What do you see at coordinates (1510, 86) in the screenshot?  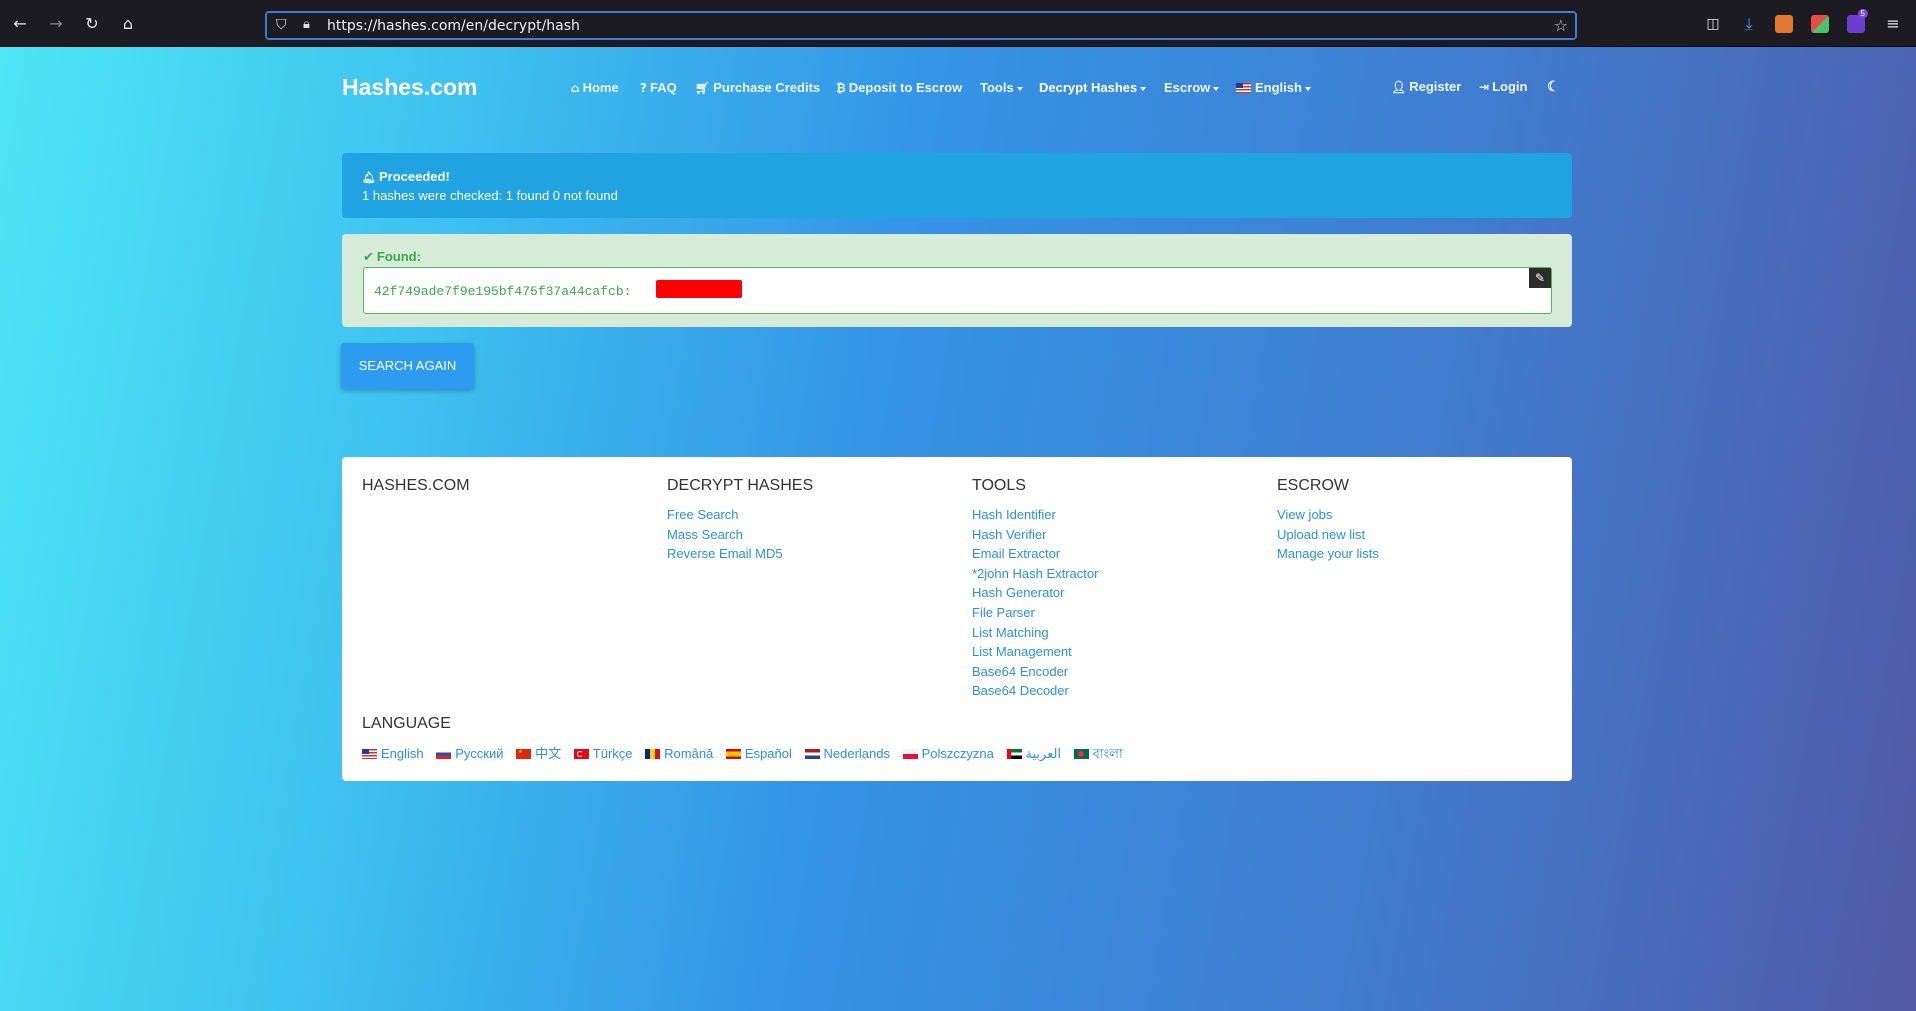 I see `nav-login-label: Login` at bounding box center [1510, 86].